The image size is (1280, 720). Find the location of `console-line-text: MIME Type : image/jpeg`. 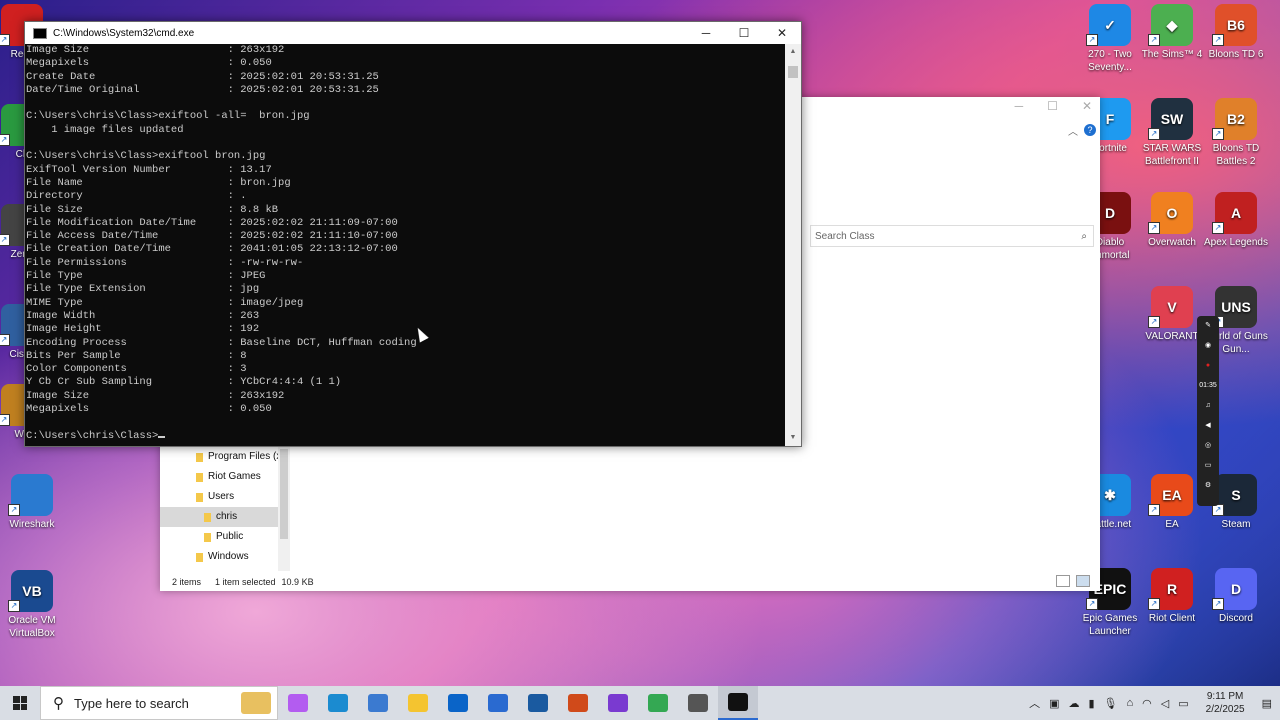

console-line-text: MIME Type : image/jpeg is located at coordinates (165, 302).